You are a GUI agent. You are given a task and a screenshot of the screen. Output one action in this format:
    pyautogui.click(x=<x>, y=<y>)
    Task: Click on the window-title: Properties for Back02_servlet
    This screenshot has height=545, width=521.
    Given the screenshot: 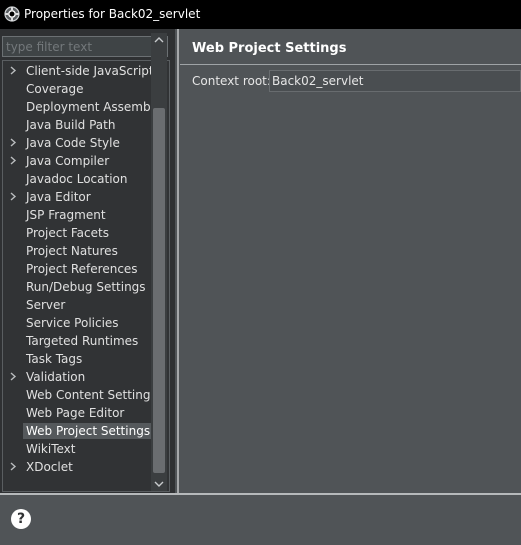 What is the action you would take?
    pyautogui.click(x=112, y=14)
    